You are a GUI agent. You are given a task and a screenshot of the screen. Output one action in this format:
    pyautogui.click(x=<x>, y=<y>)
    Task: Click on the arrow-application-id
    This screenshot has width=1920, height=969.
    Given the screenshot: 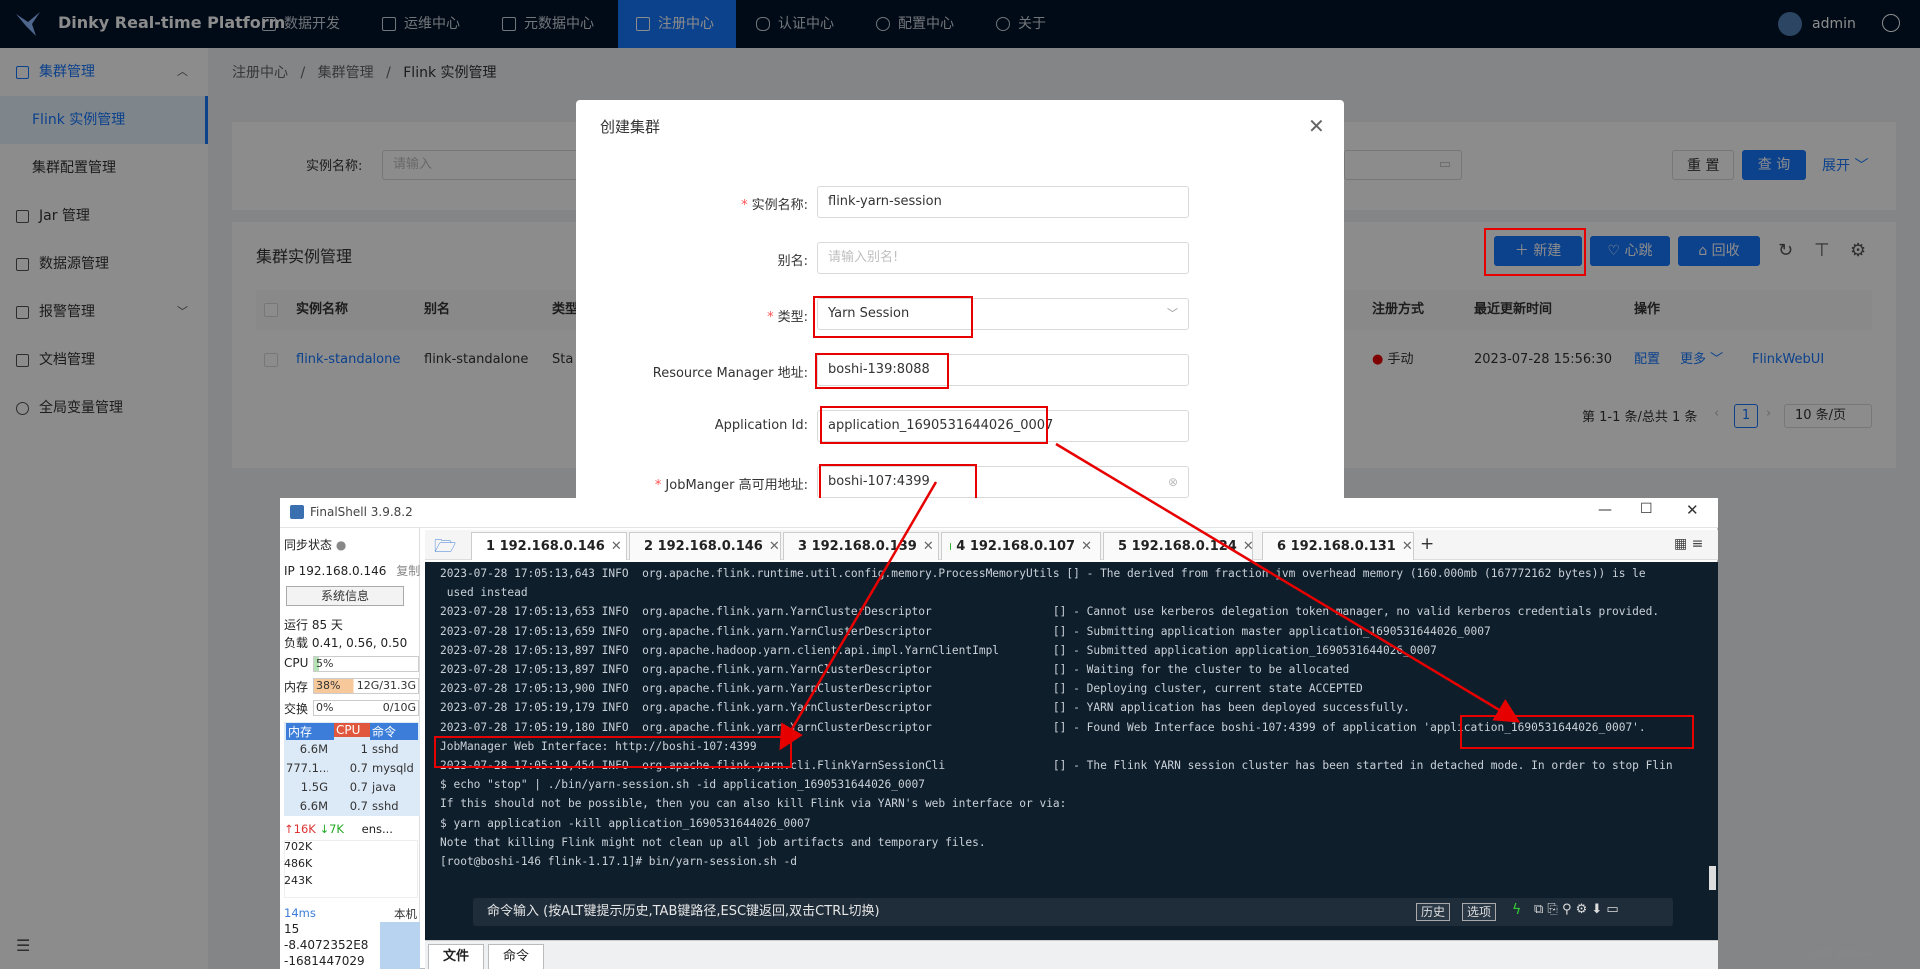 What is the action you would take?
    pyautogui.click(x=1288, y=582)
    